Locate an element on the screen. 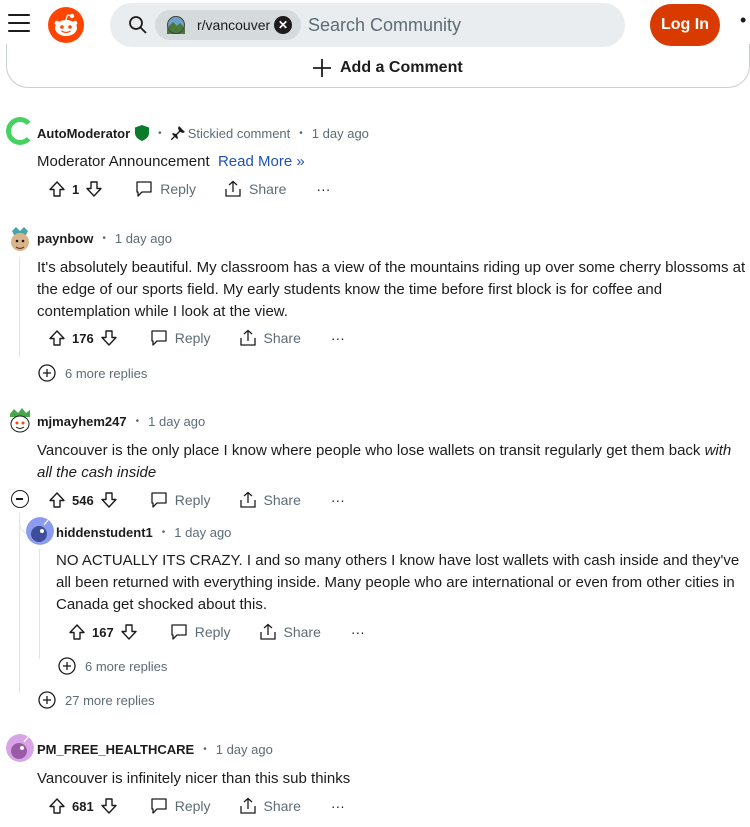 This screenshot has width=750, height=827. add-comment-label: Add a Comment is located at coordinates (401, 67).